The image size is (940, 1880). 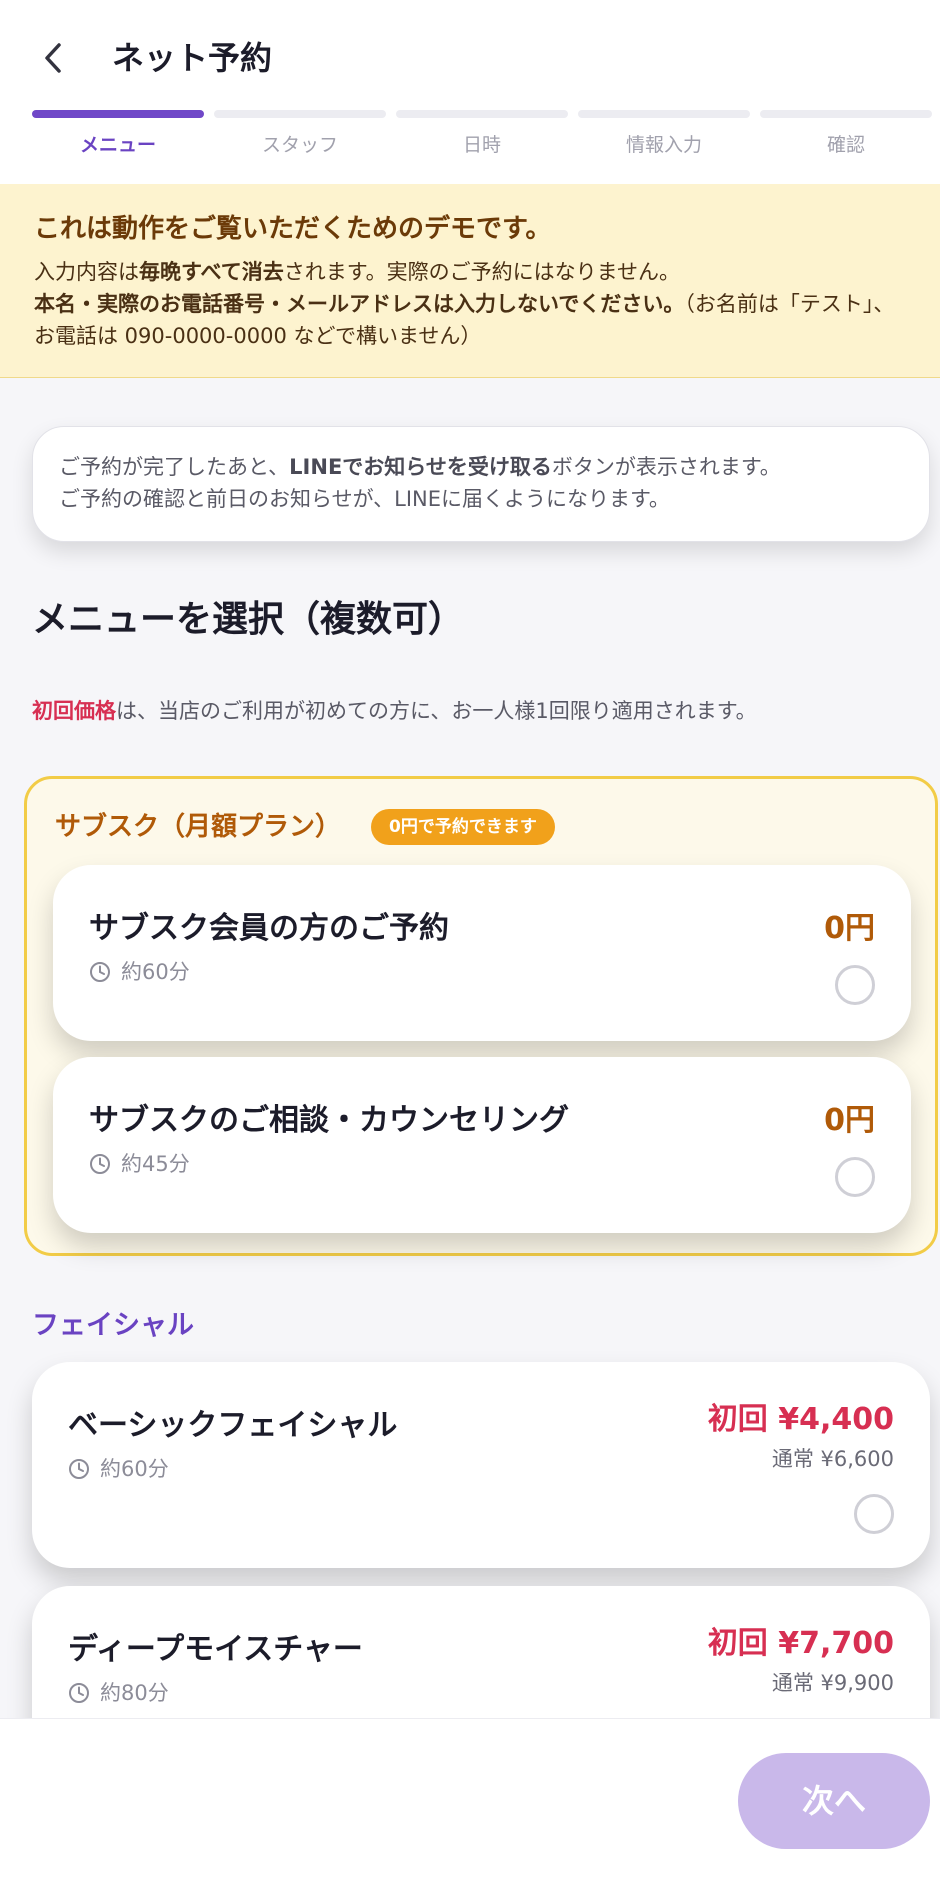 I want to click on menu-card-basic-facial: ベーシックフェイシャル 約60分 初回 ¥4,400 通常 ¥6,600, so click(x=481, y=1465).